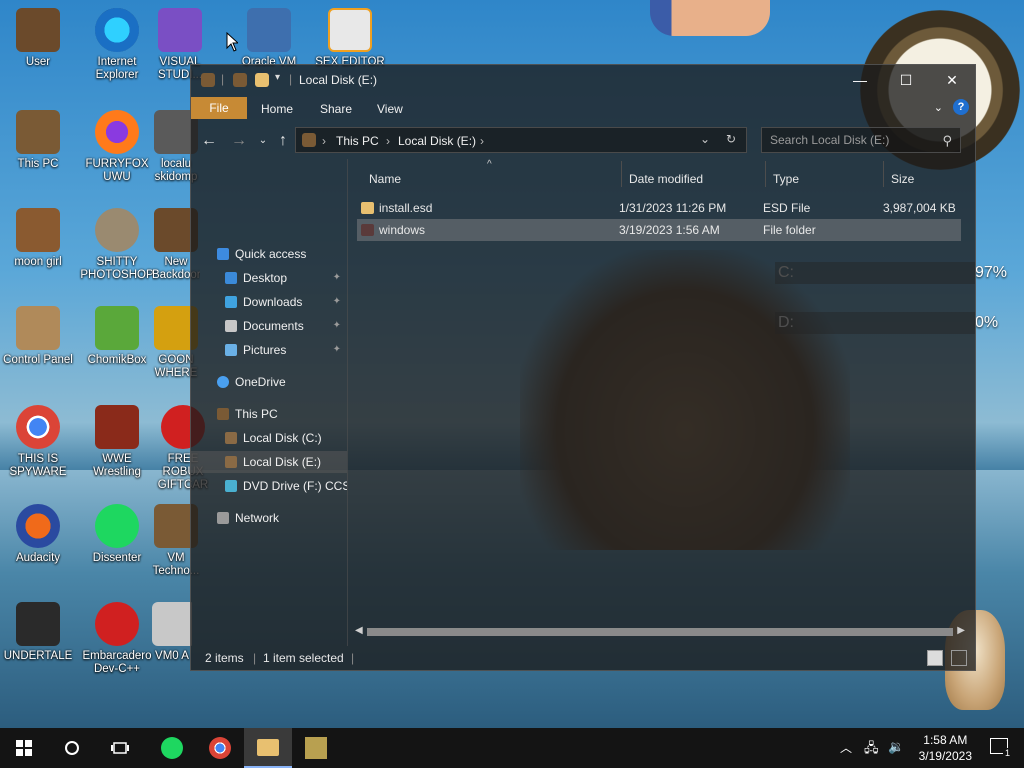 Image resolution: width=1024 pixels, height=768 pixels. Describe the element at coordinates (512, 748) in the screenshot. I see `taskbar: ︿ 🖧 🔉 1:58 AM 3/19/2023 1` at that location.